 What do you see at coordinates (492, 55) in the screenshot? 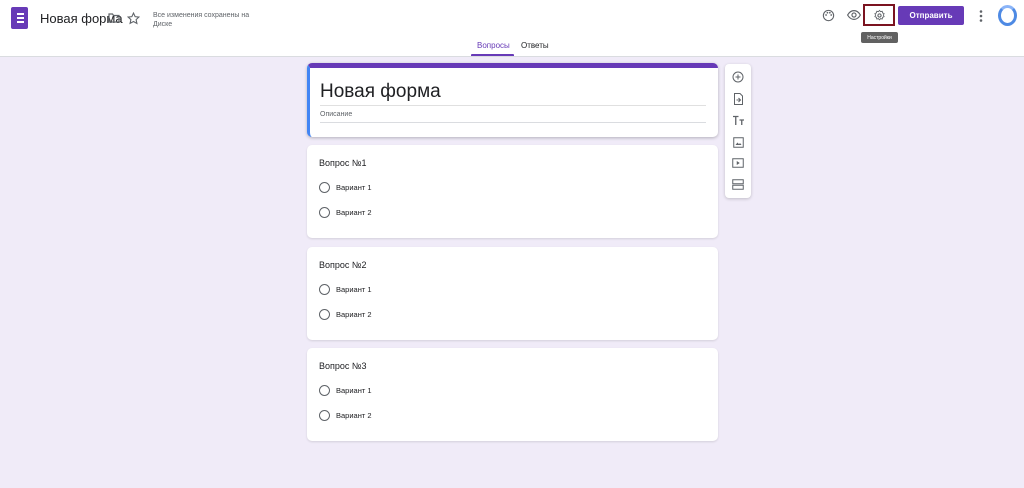
I see `active-tab-indicator` at bounding box center [492, 55].